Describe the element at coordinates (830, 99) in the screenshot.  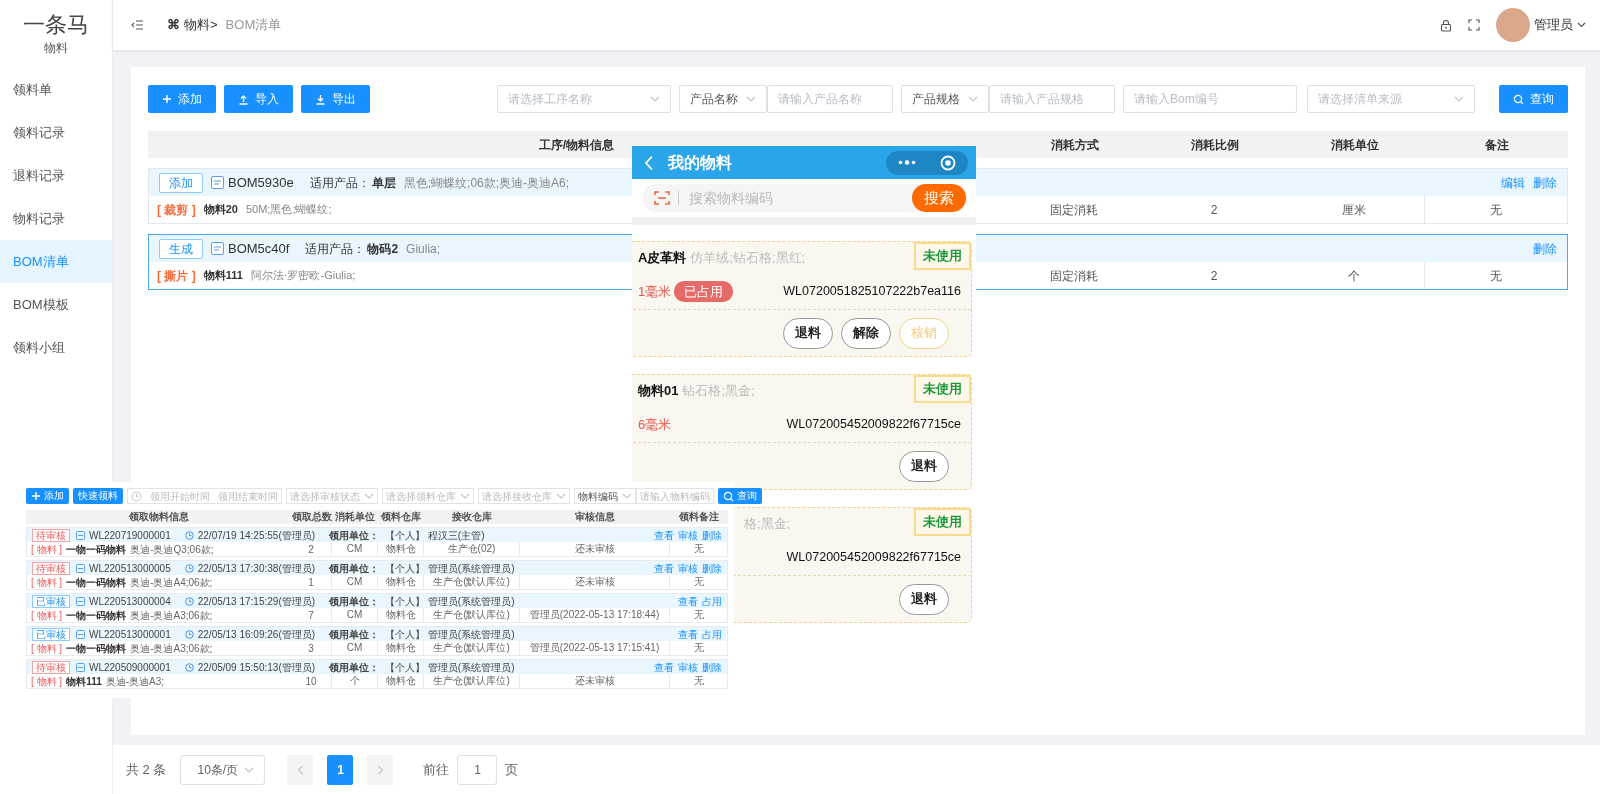
I see `input-field: 请输入产品名称` at that location.